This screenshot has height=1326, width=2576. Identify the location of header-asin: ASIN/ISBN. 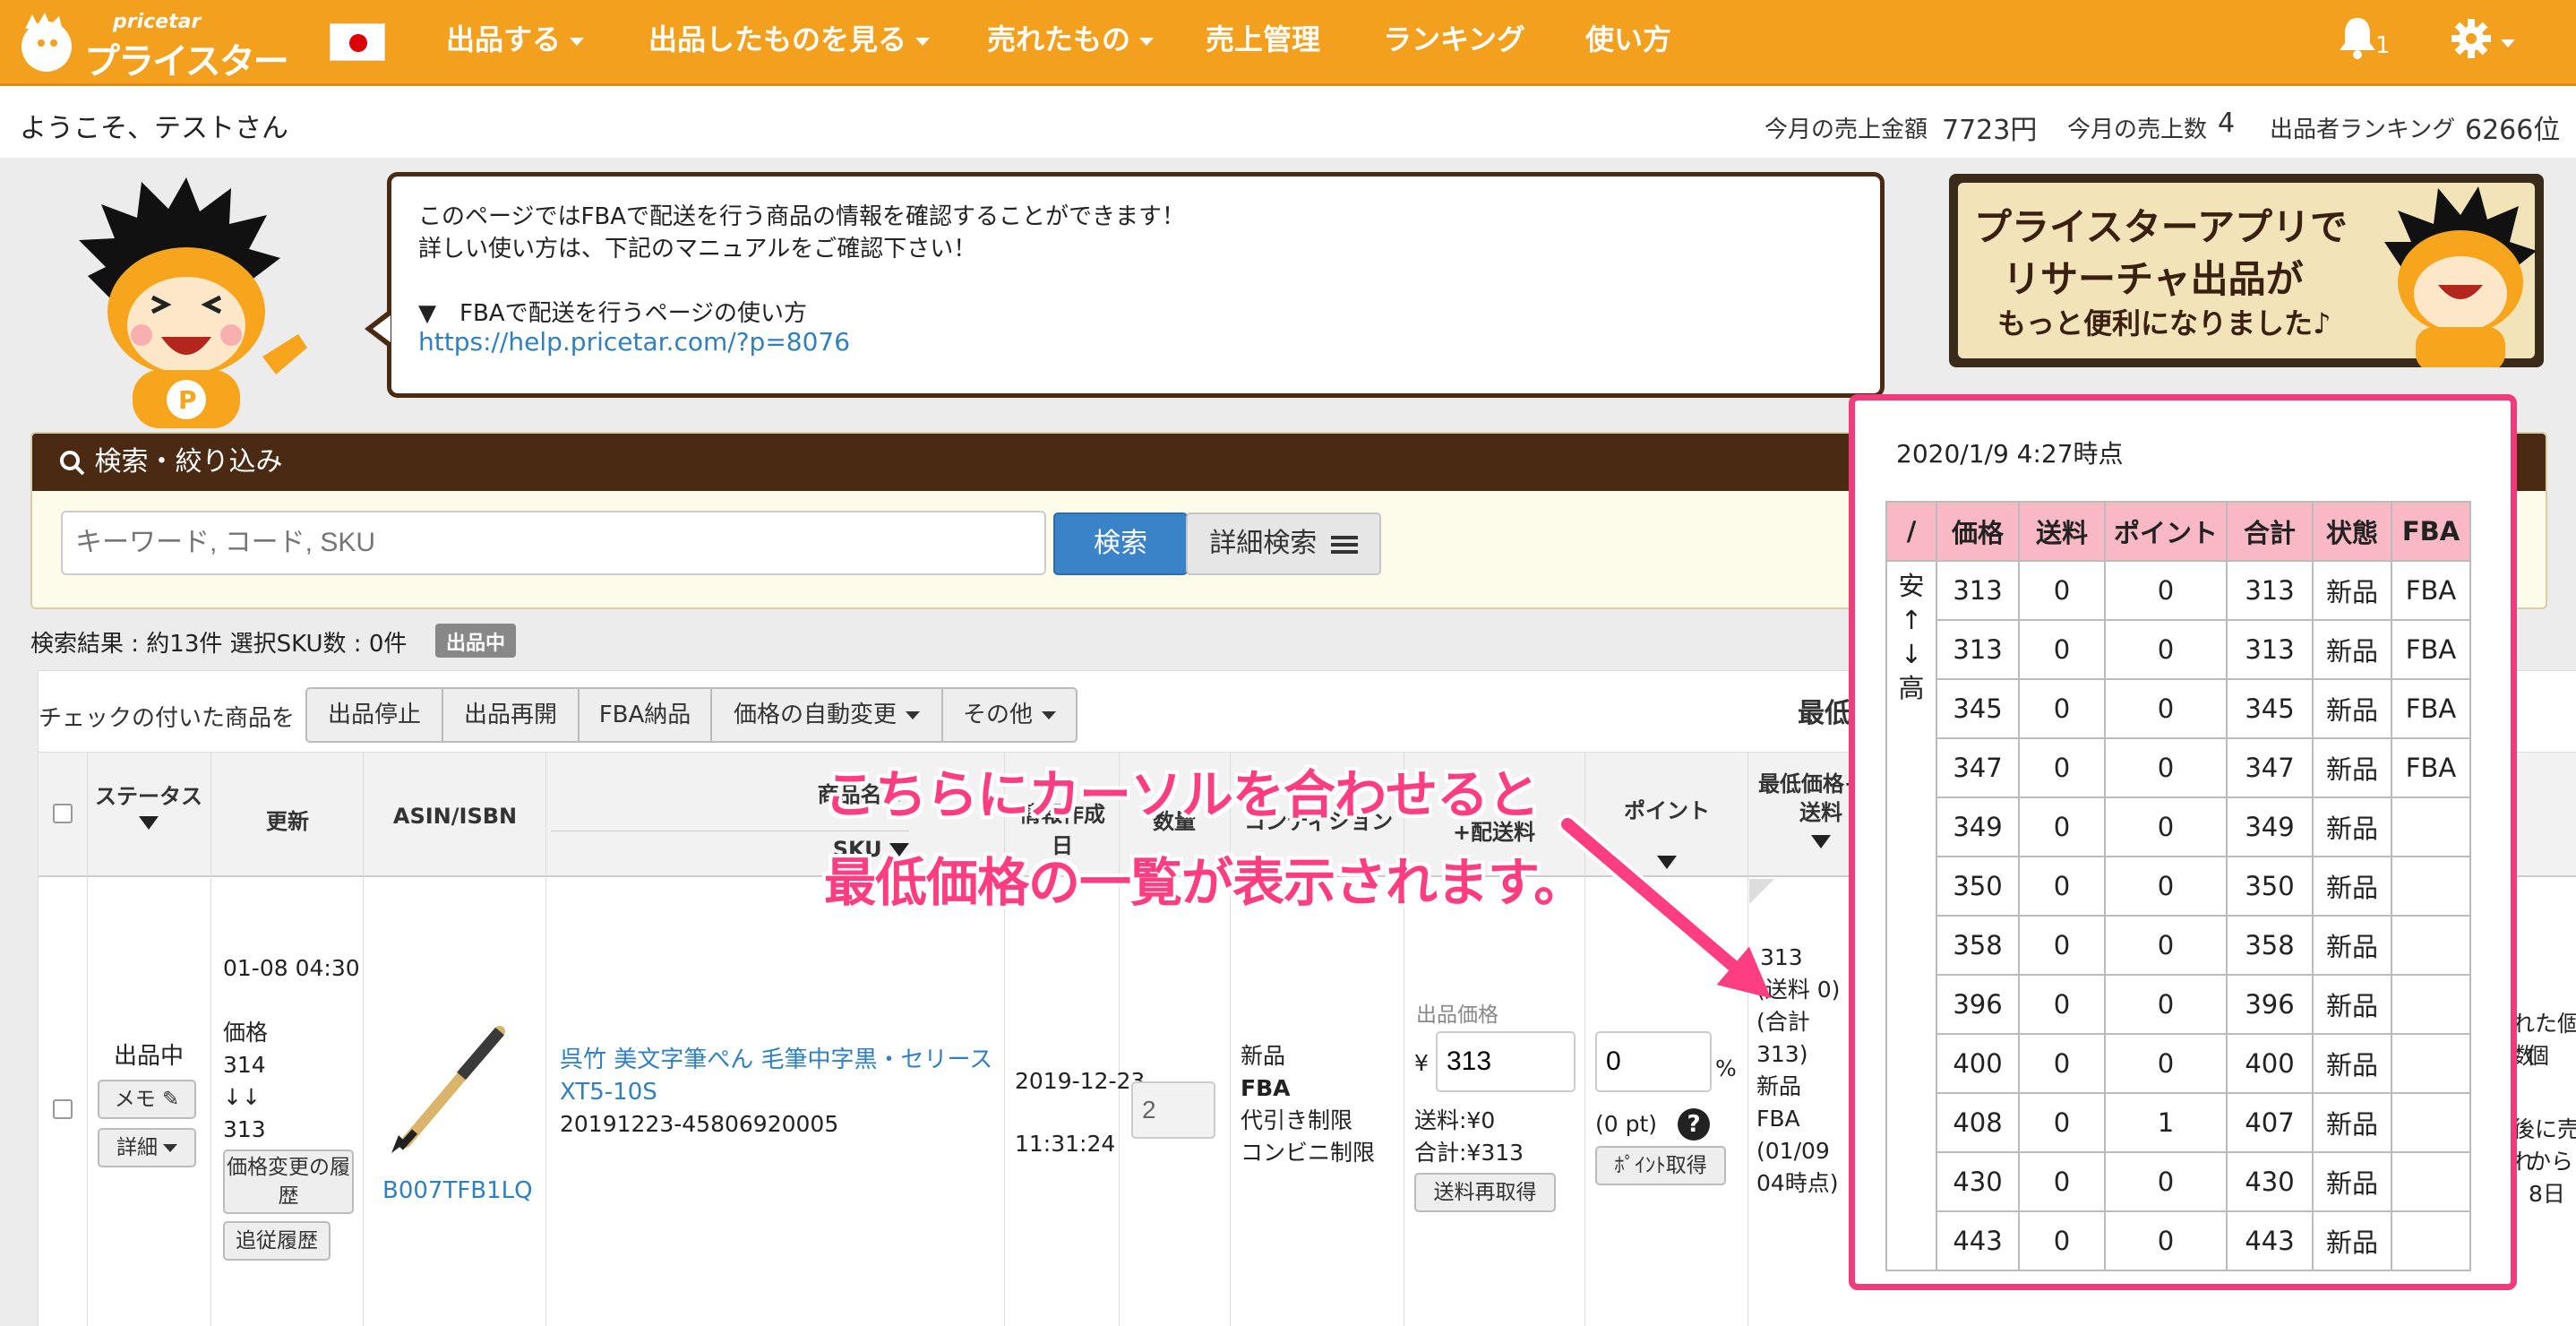
(455, 816).